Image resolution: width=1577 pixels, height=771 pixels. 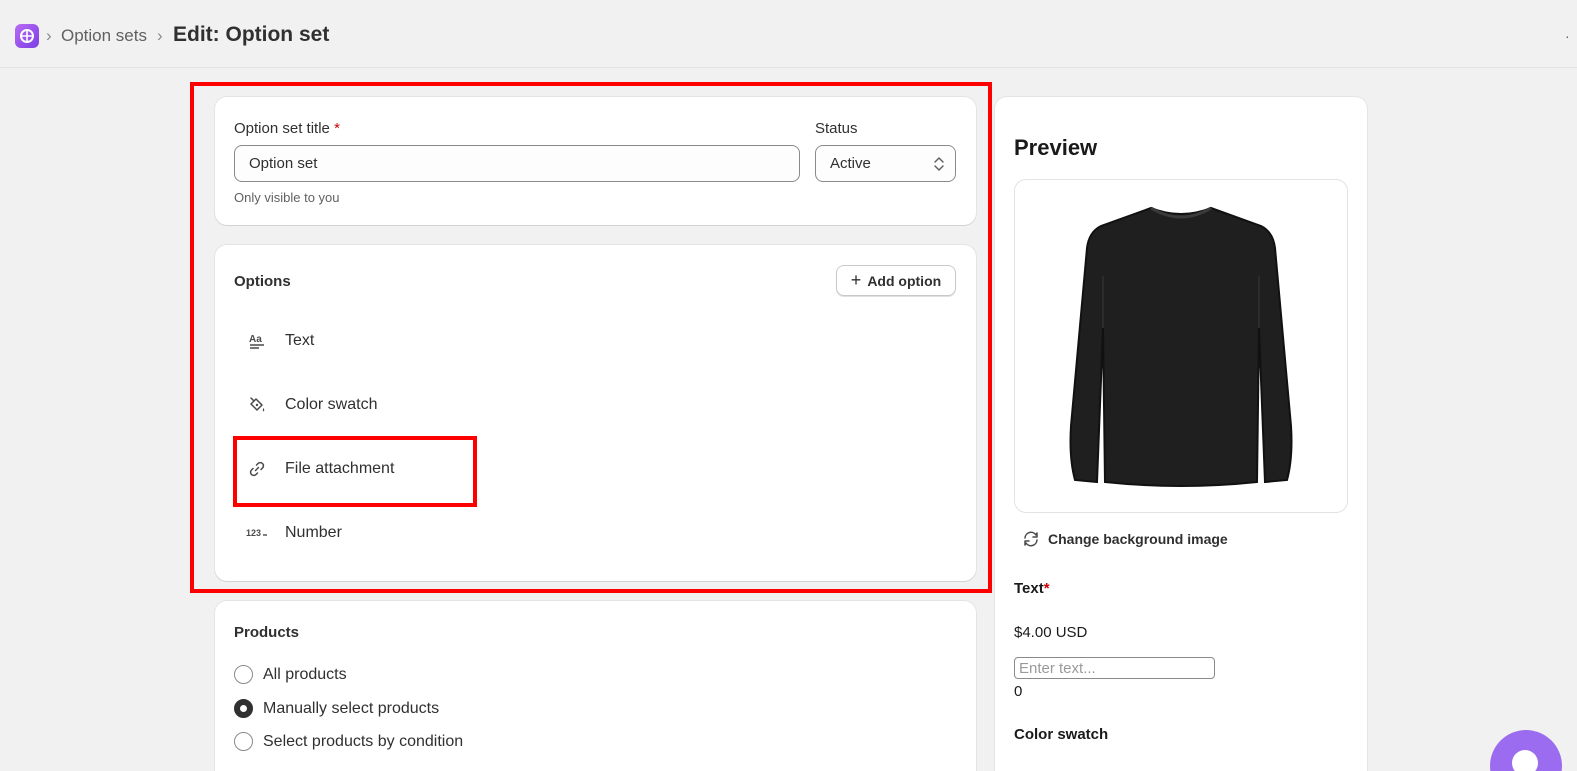 What do you see at coordinates (605, 533) in the screenshot?
I see `option-type-number: 123 Number` at bounding box center [605, 533].